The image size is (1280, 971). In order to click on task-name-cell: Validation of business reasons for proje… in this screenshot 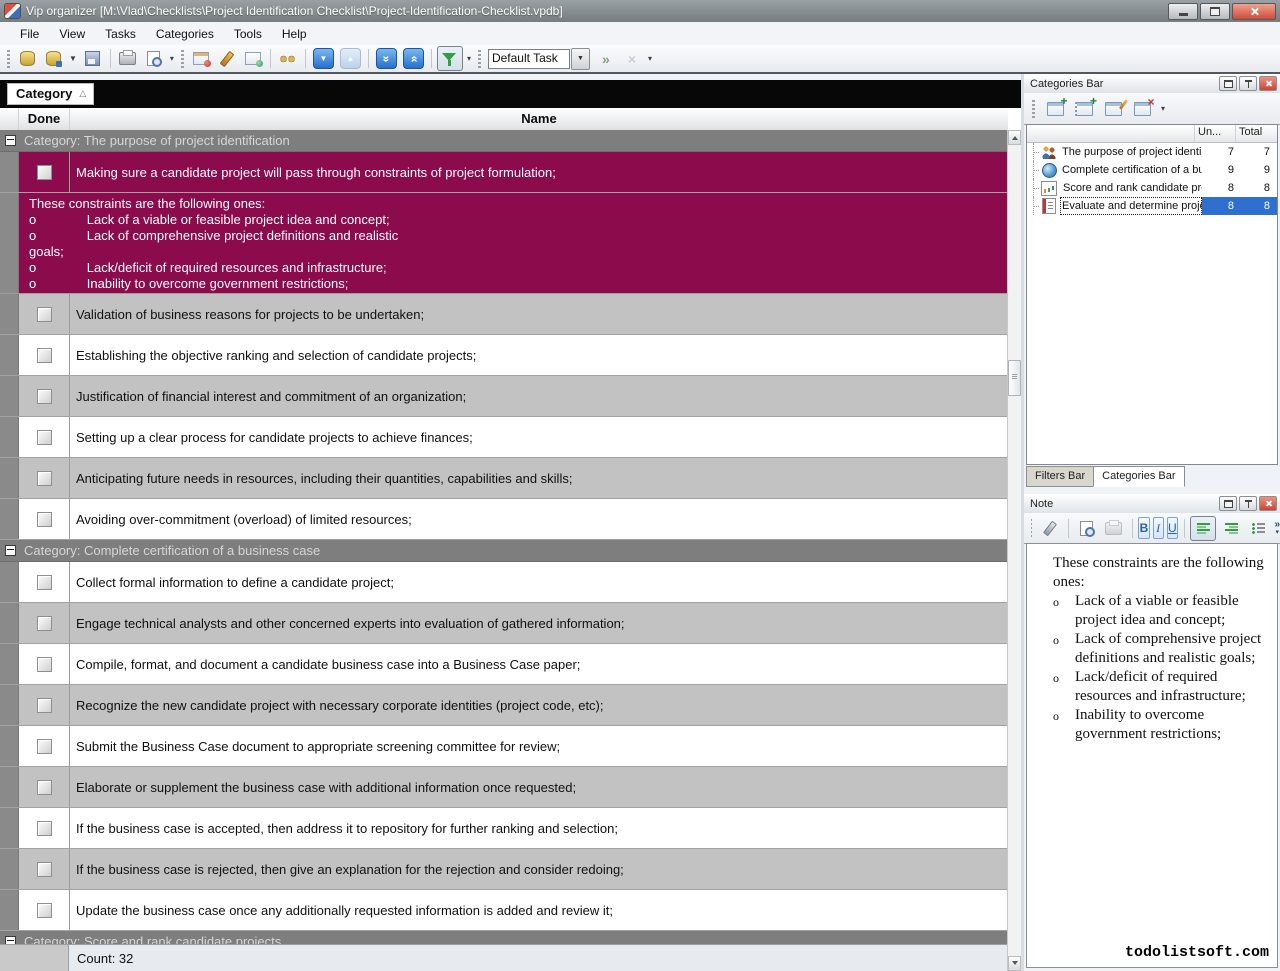, I will do `click(539, 314)`.